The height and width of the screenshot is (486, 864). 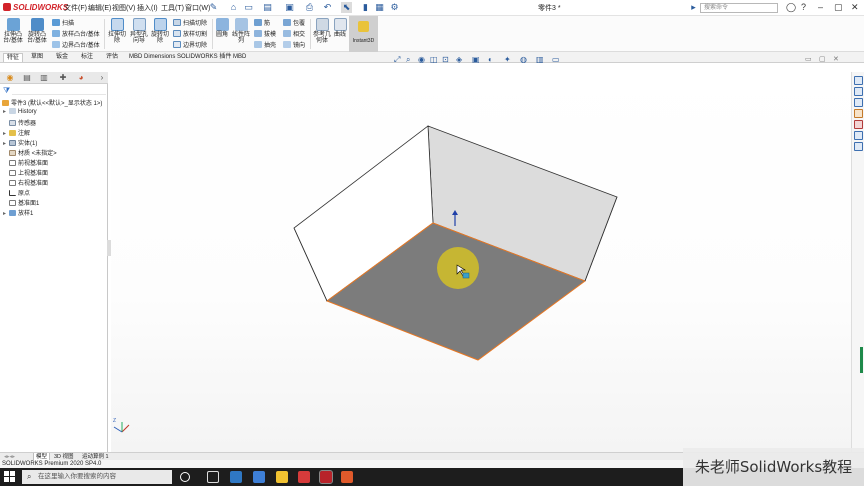 I want to click on wrap-button: 包覆, so click(x=294, y=22).